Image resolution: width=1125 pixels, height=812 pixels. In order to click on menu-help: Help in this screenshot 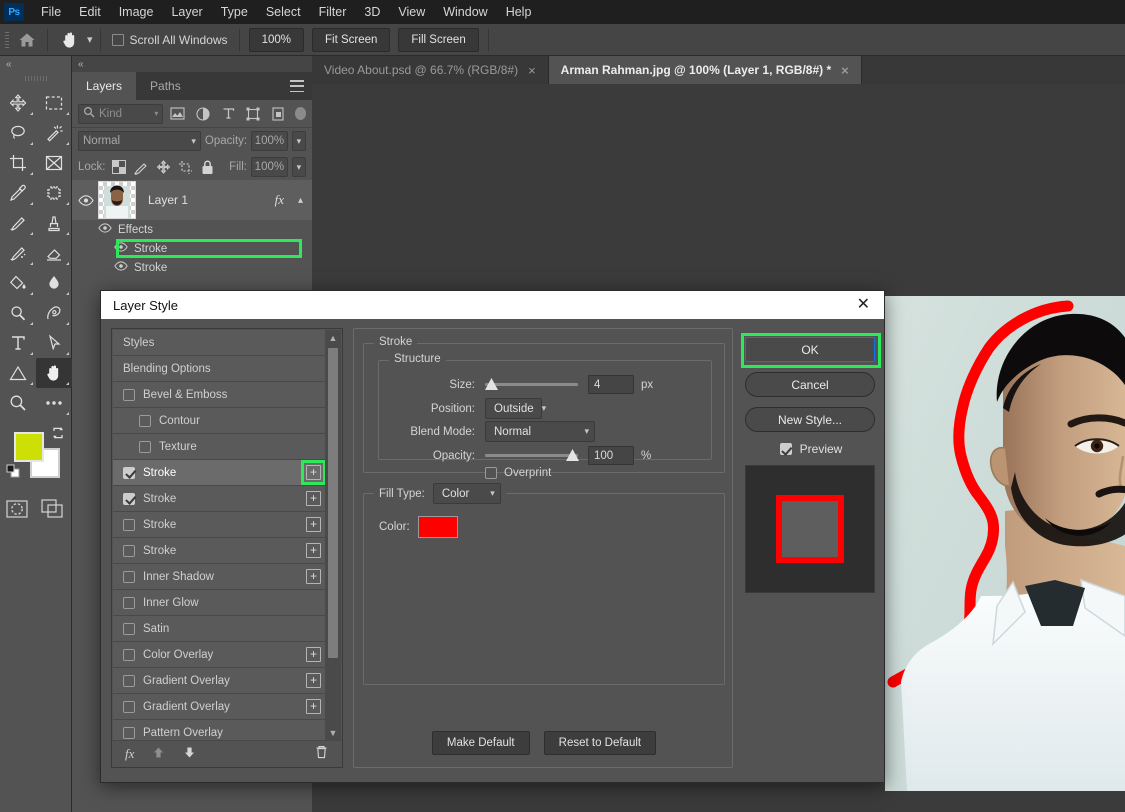, I will do `click(519, 12)`.